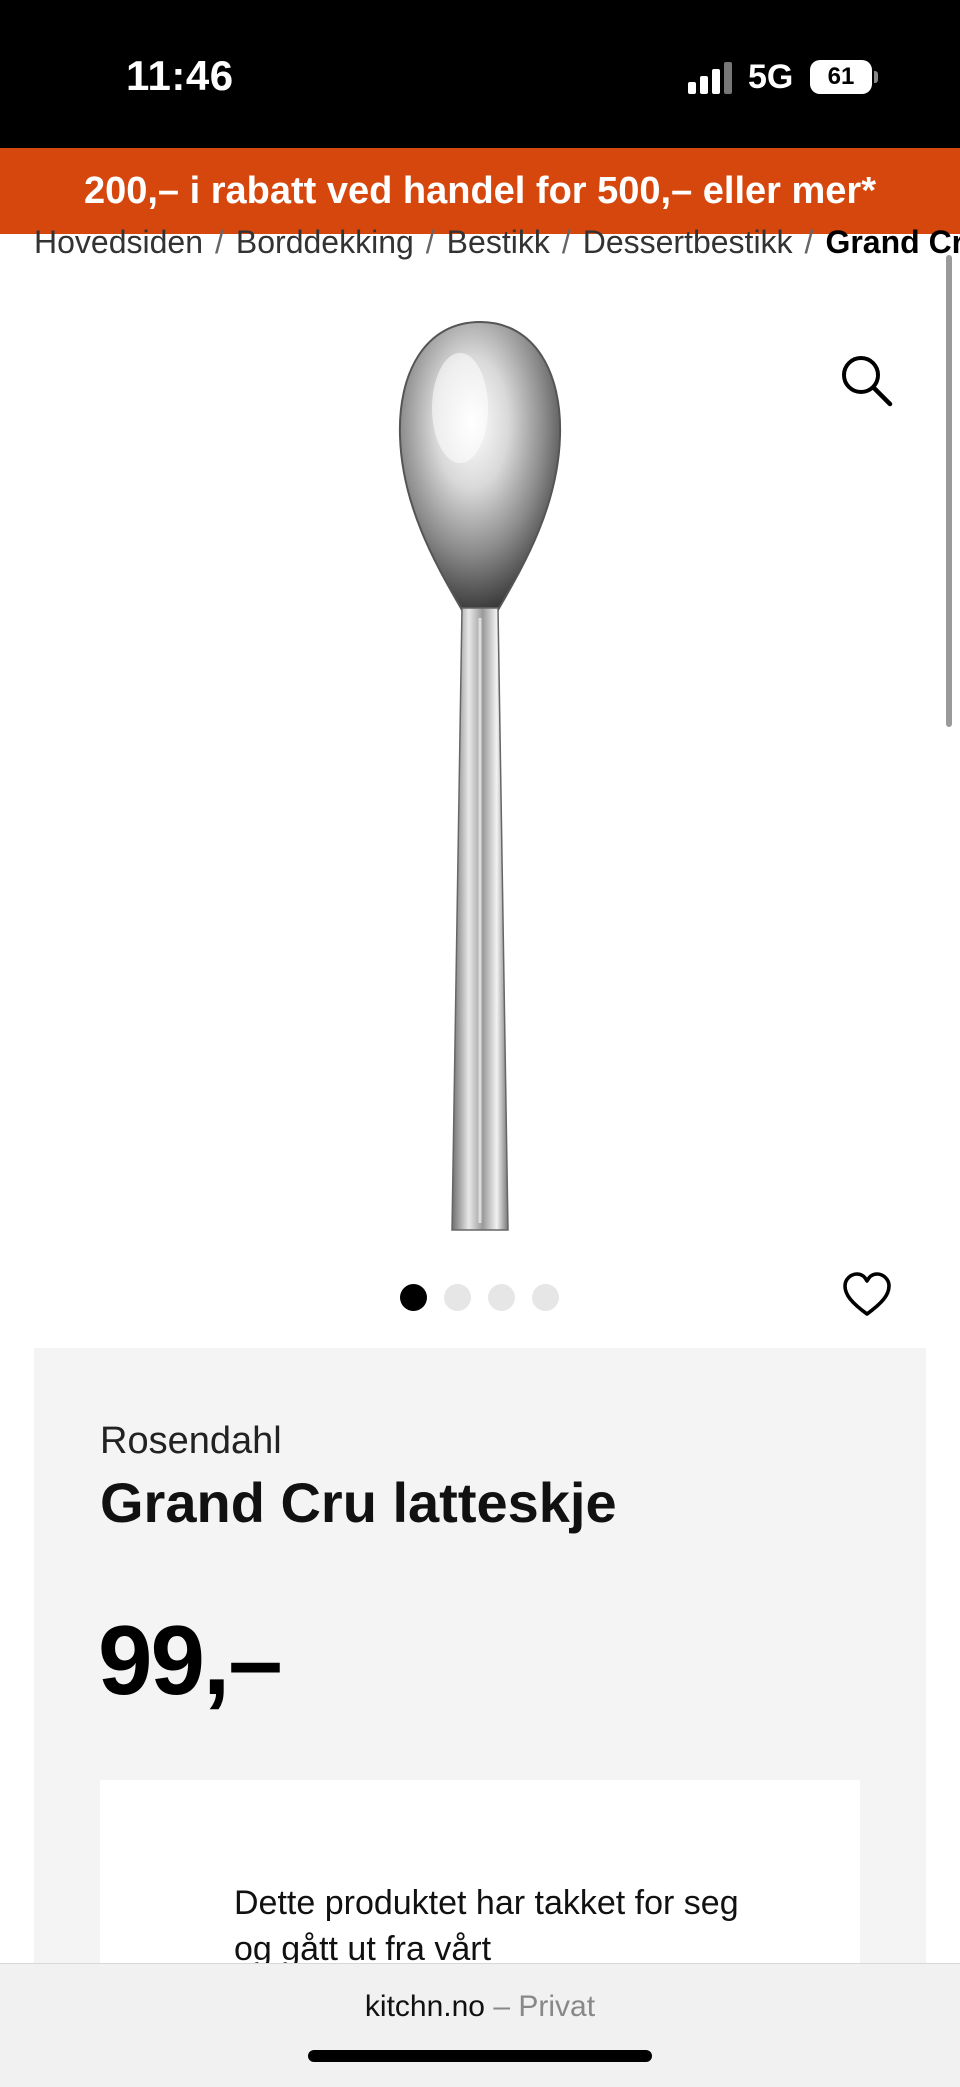  What do you see at coordinates (180, 75) in the screenshot?
I see `status-time: 11:46` at bounding box center [180, 75].